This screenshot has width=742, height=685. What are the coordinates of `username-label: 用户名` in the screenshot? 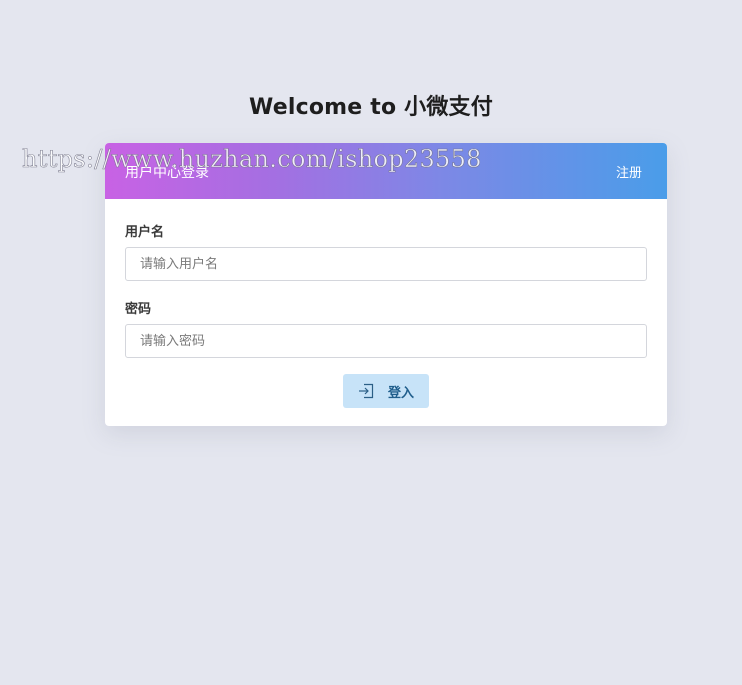 It's located at (145, 232).